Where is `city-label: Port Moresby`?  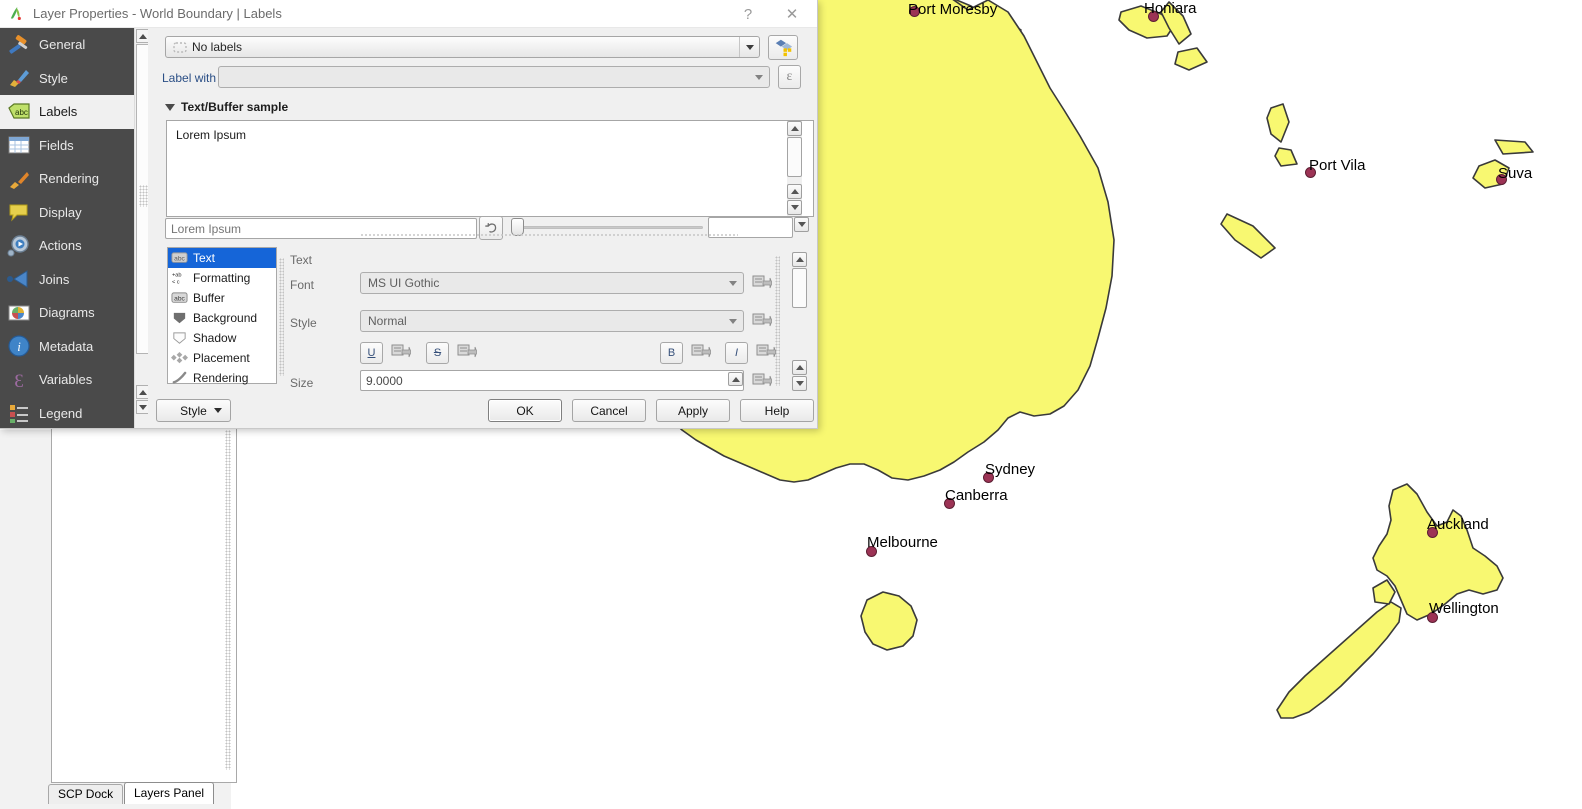
city-label: Port Moresby is located at coordinates (953, 9).